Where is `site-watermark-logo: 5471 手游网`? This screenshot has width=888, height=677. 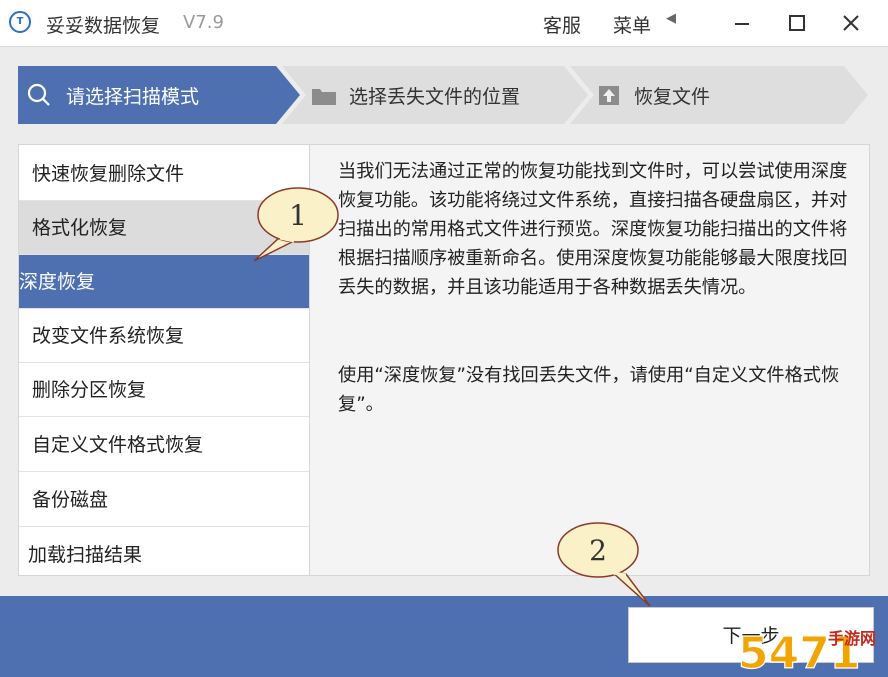
site-watermark-logo: 5471 手游网 is located at coordinates (807, 652).